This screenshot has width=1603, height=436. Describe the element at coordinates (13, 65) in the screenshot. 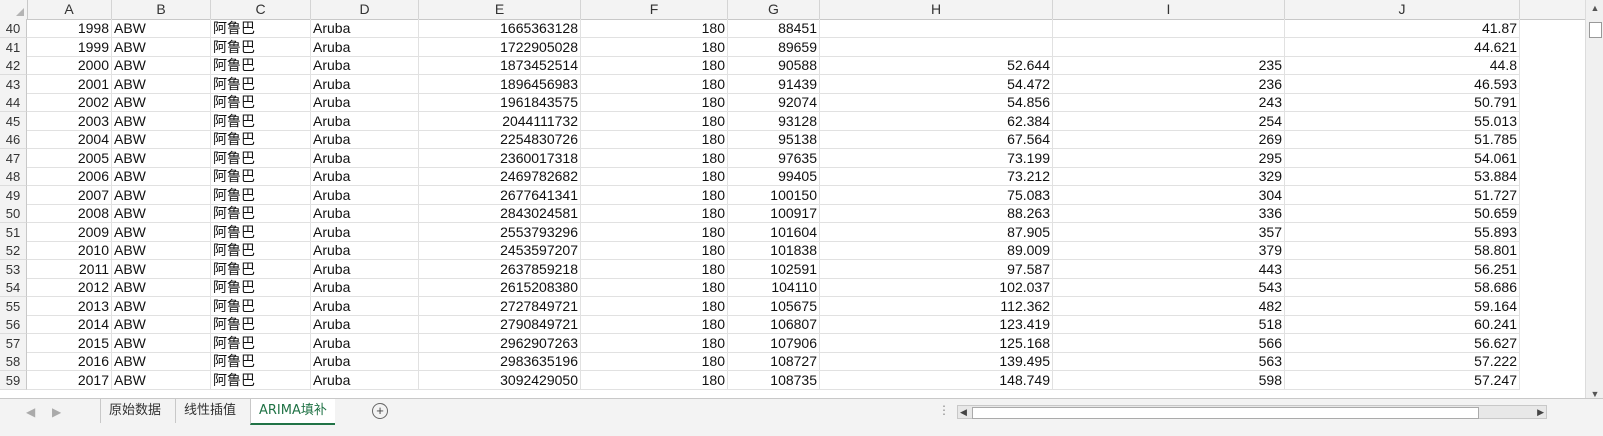

I see `row-number: 42` at that location.